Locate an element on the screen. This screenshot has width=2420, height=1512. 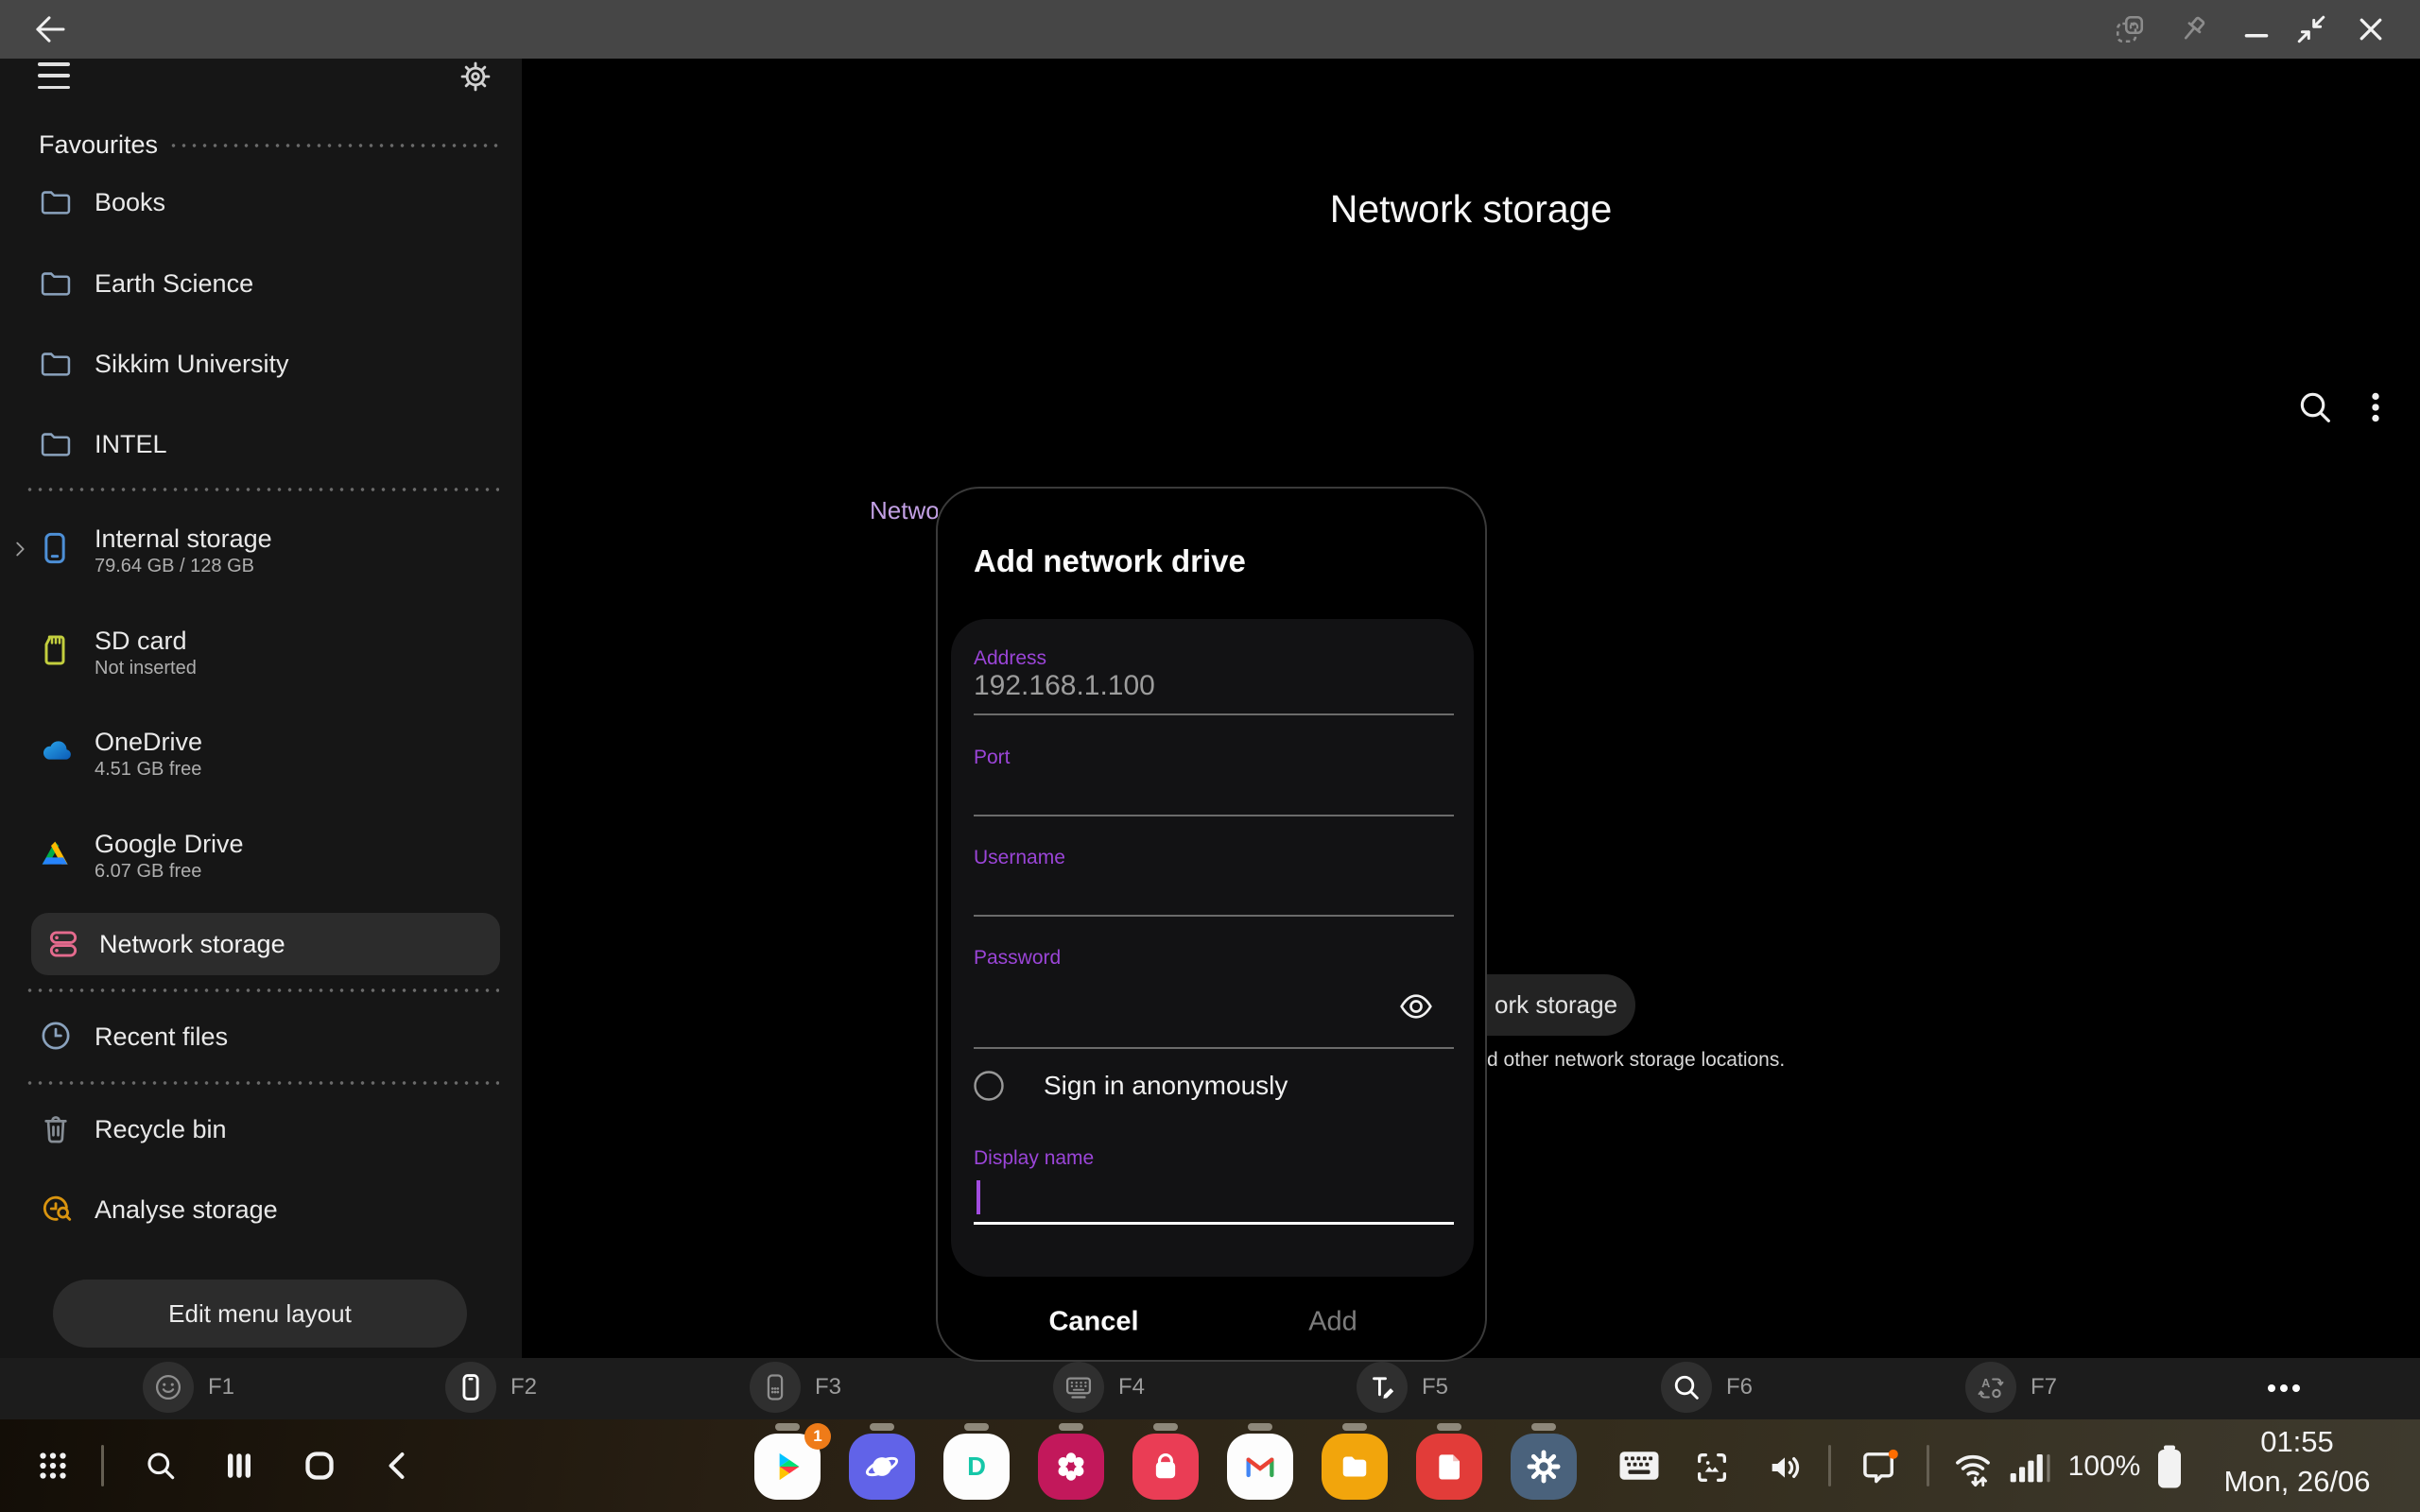
wifi-status-icon is located at coordinates (1973, 1468).